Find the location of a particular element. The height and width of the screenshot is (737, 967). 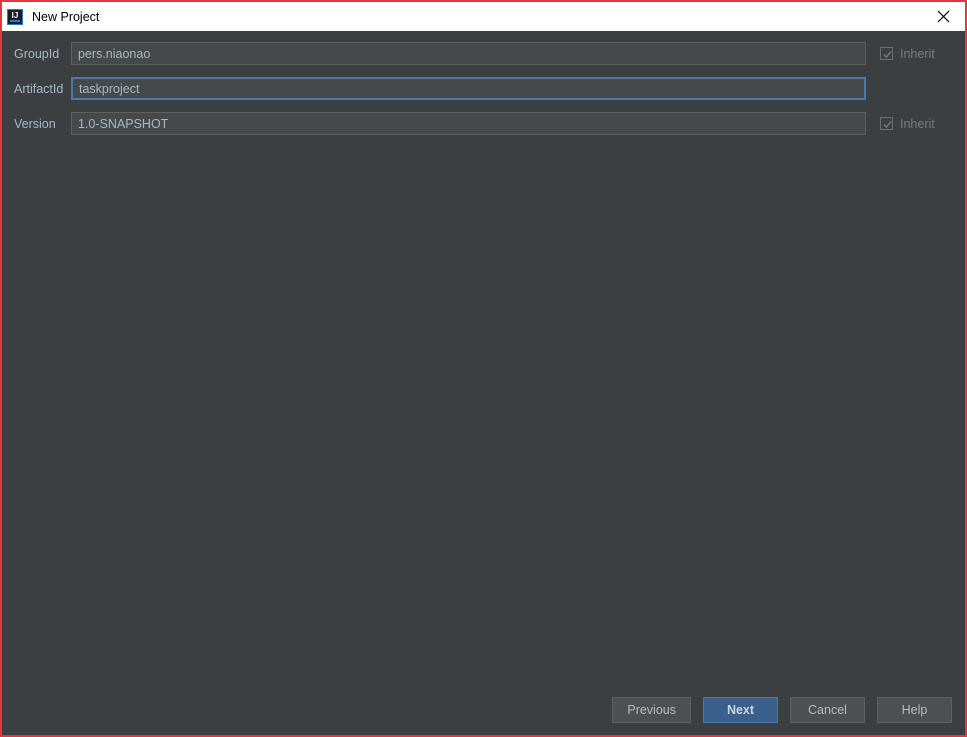

previous-button: Previous is located at coordinates (651, 710).